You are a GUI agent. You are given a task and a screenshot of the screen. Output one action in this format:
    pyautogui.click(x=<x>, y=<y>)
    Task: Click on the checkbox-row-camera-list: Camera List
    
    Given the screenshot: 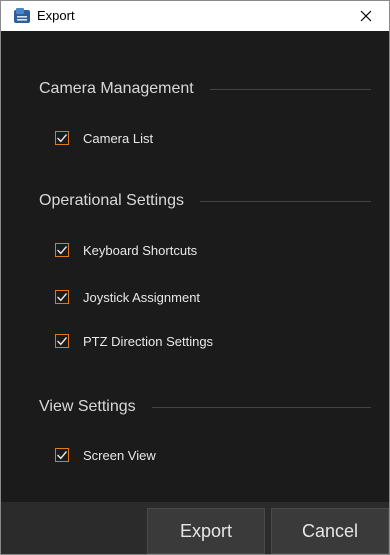 What is the action you would take?
    pyautogui.click(x=104, y=138)
    